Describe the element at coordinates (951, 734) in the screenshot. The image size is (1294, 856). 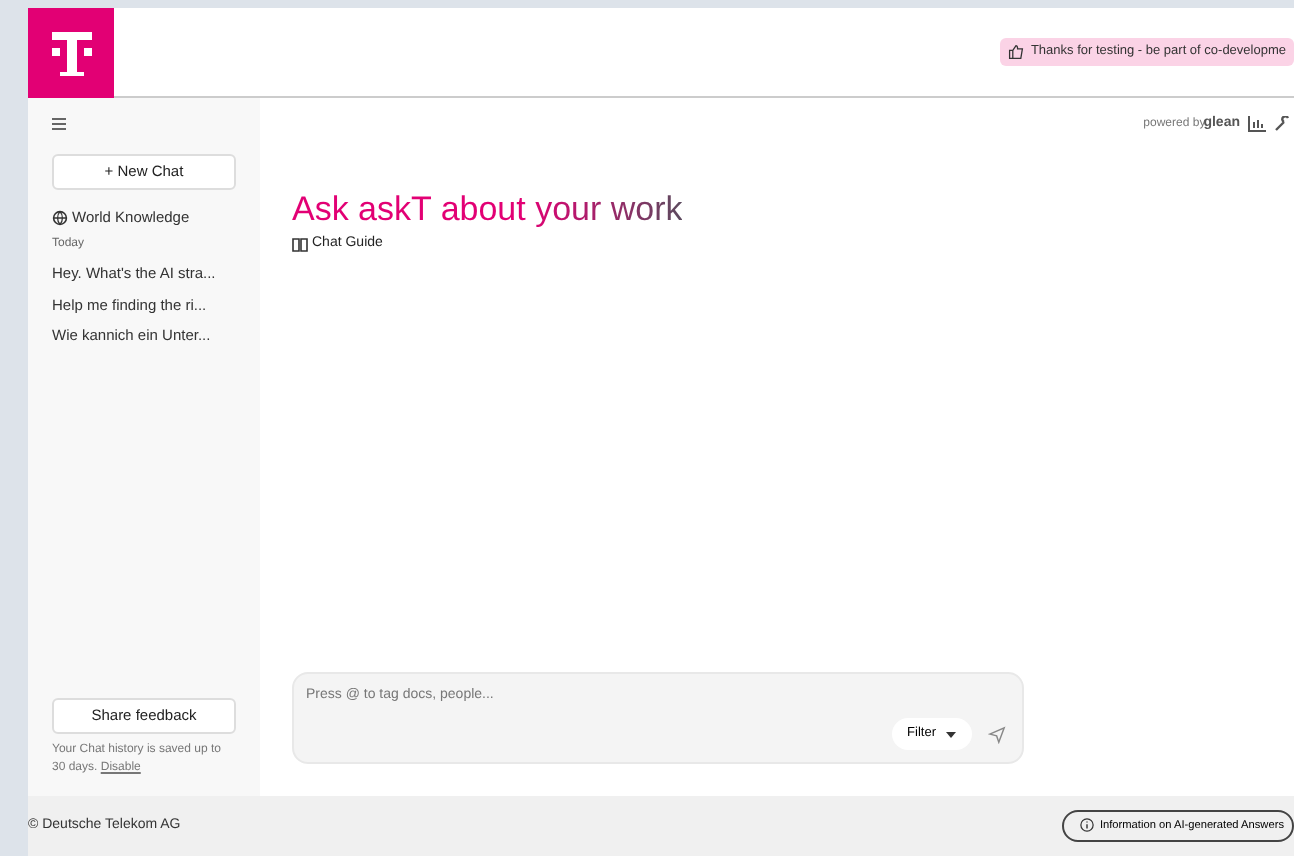
I see `caret-icon` at that location.